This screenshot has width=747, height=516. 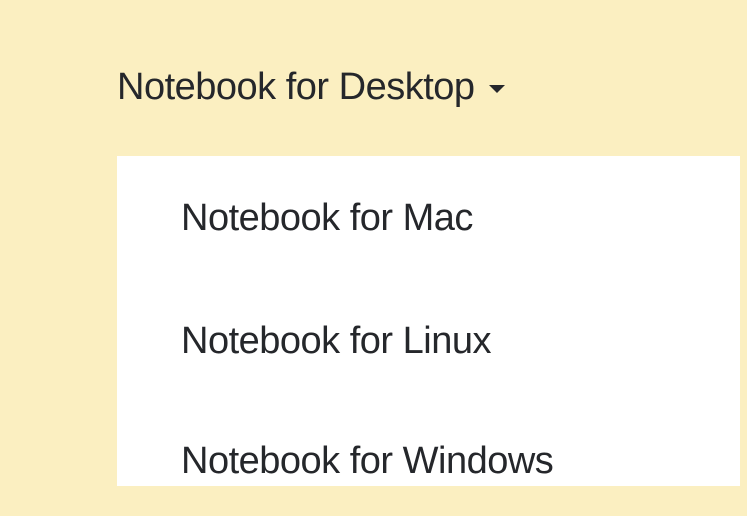 I want to click on menu-item-windows: Notebook for Windows, so click(x=367, y=461).